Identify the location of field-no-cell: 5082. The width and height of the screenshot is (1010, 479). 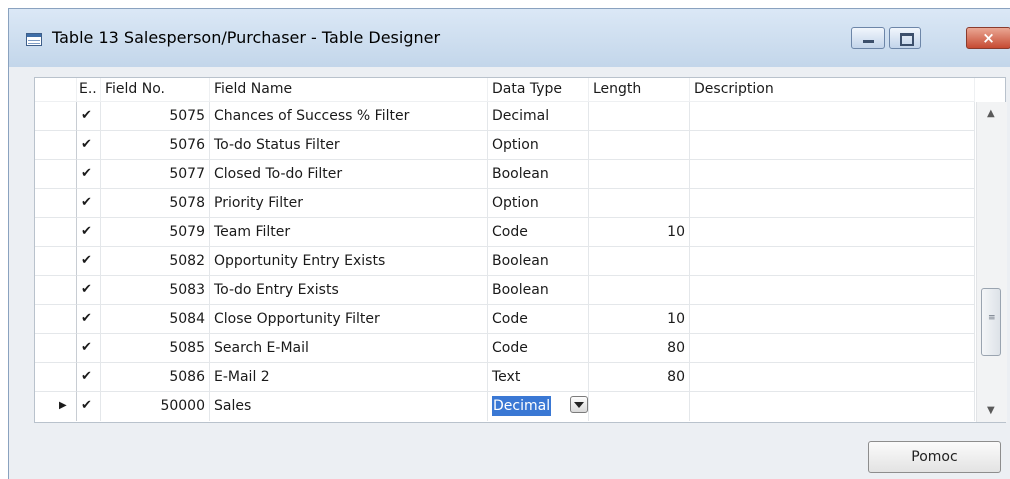
(155, 261).